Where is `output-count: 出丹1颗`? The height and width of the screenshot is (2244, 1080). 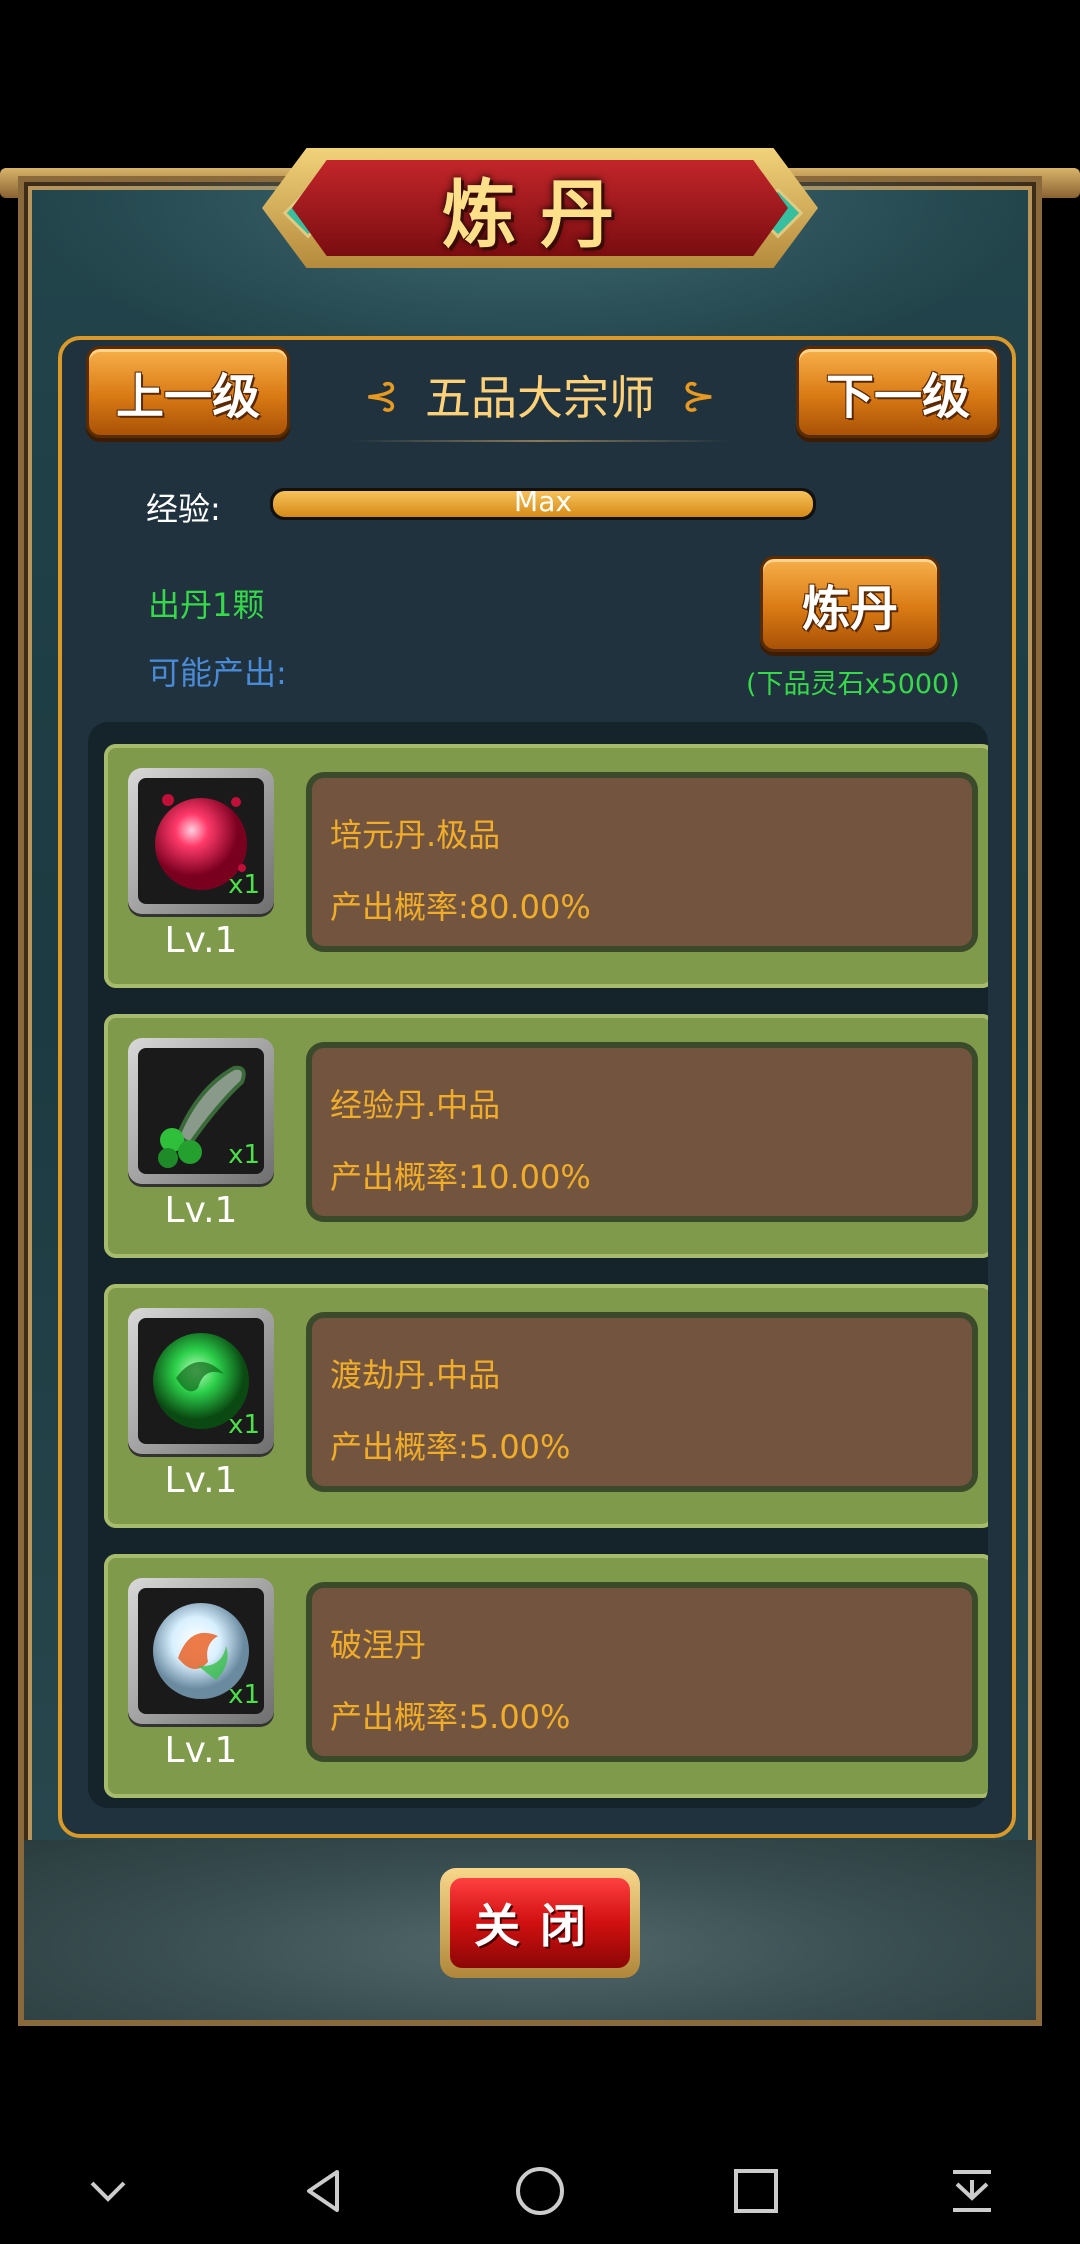
output-count: 出丹1颗 is located at coordinates (206, 605).